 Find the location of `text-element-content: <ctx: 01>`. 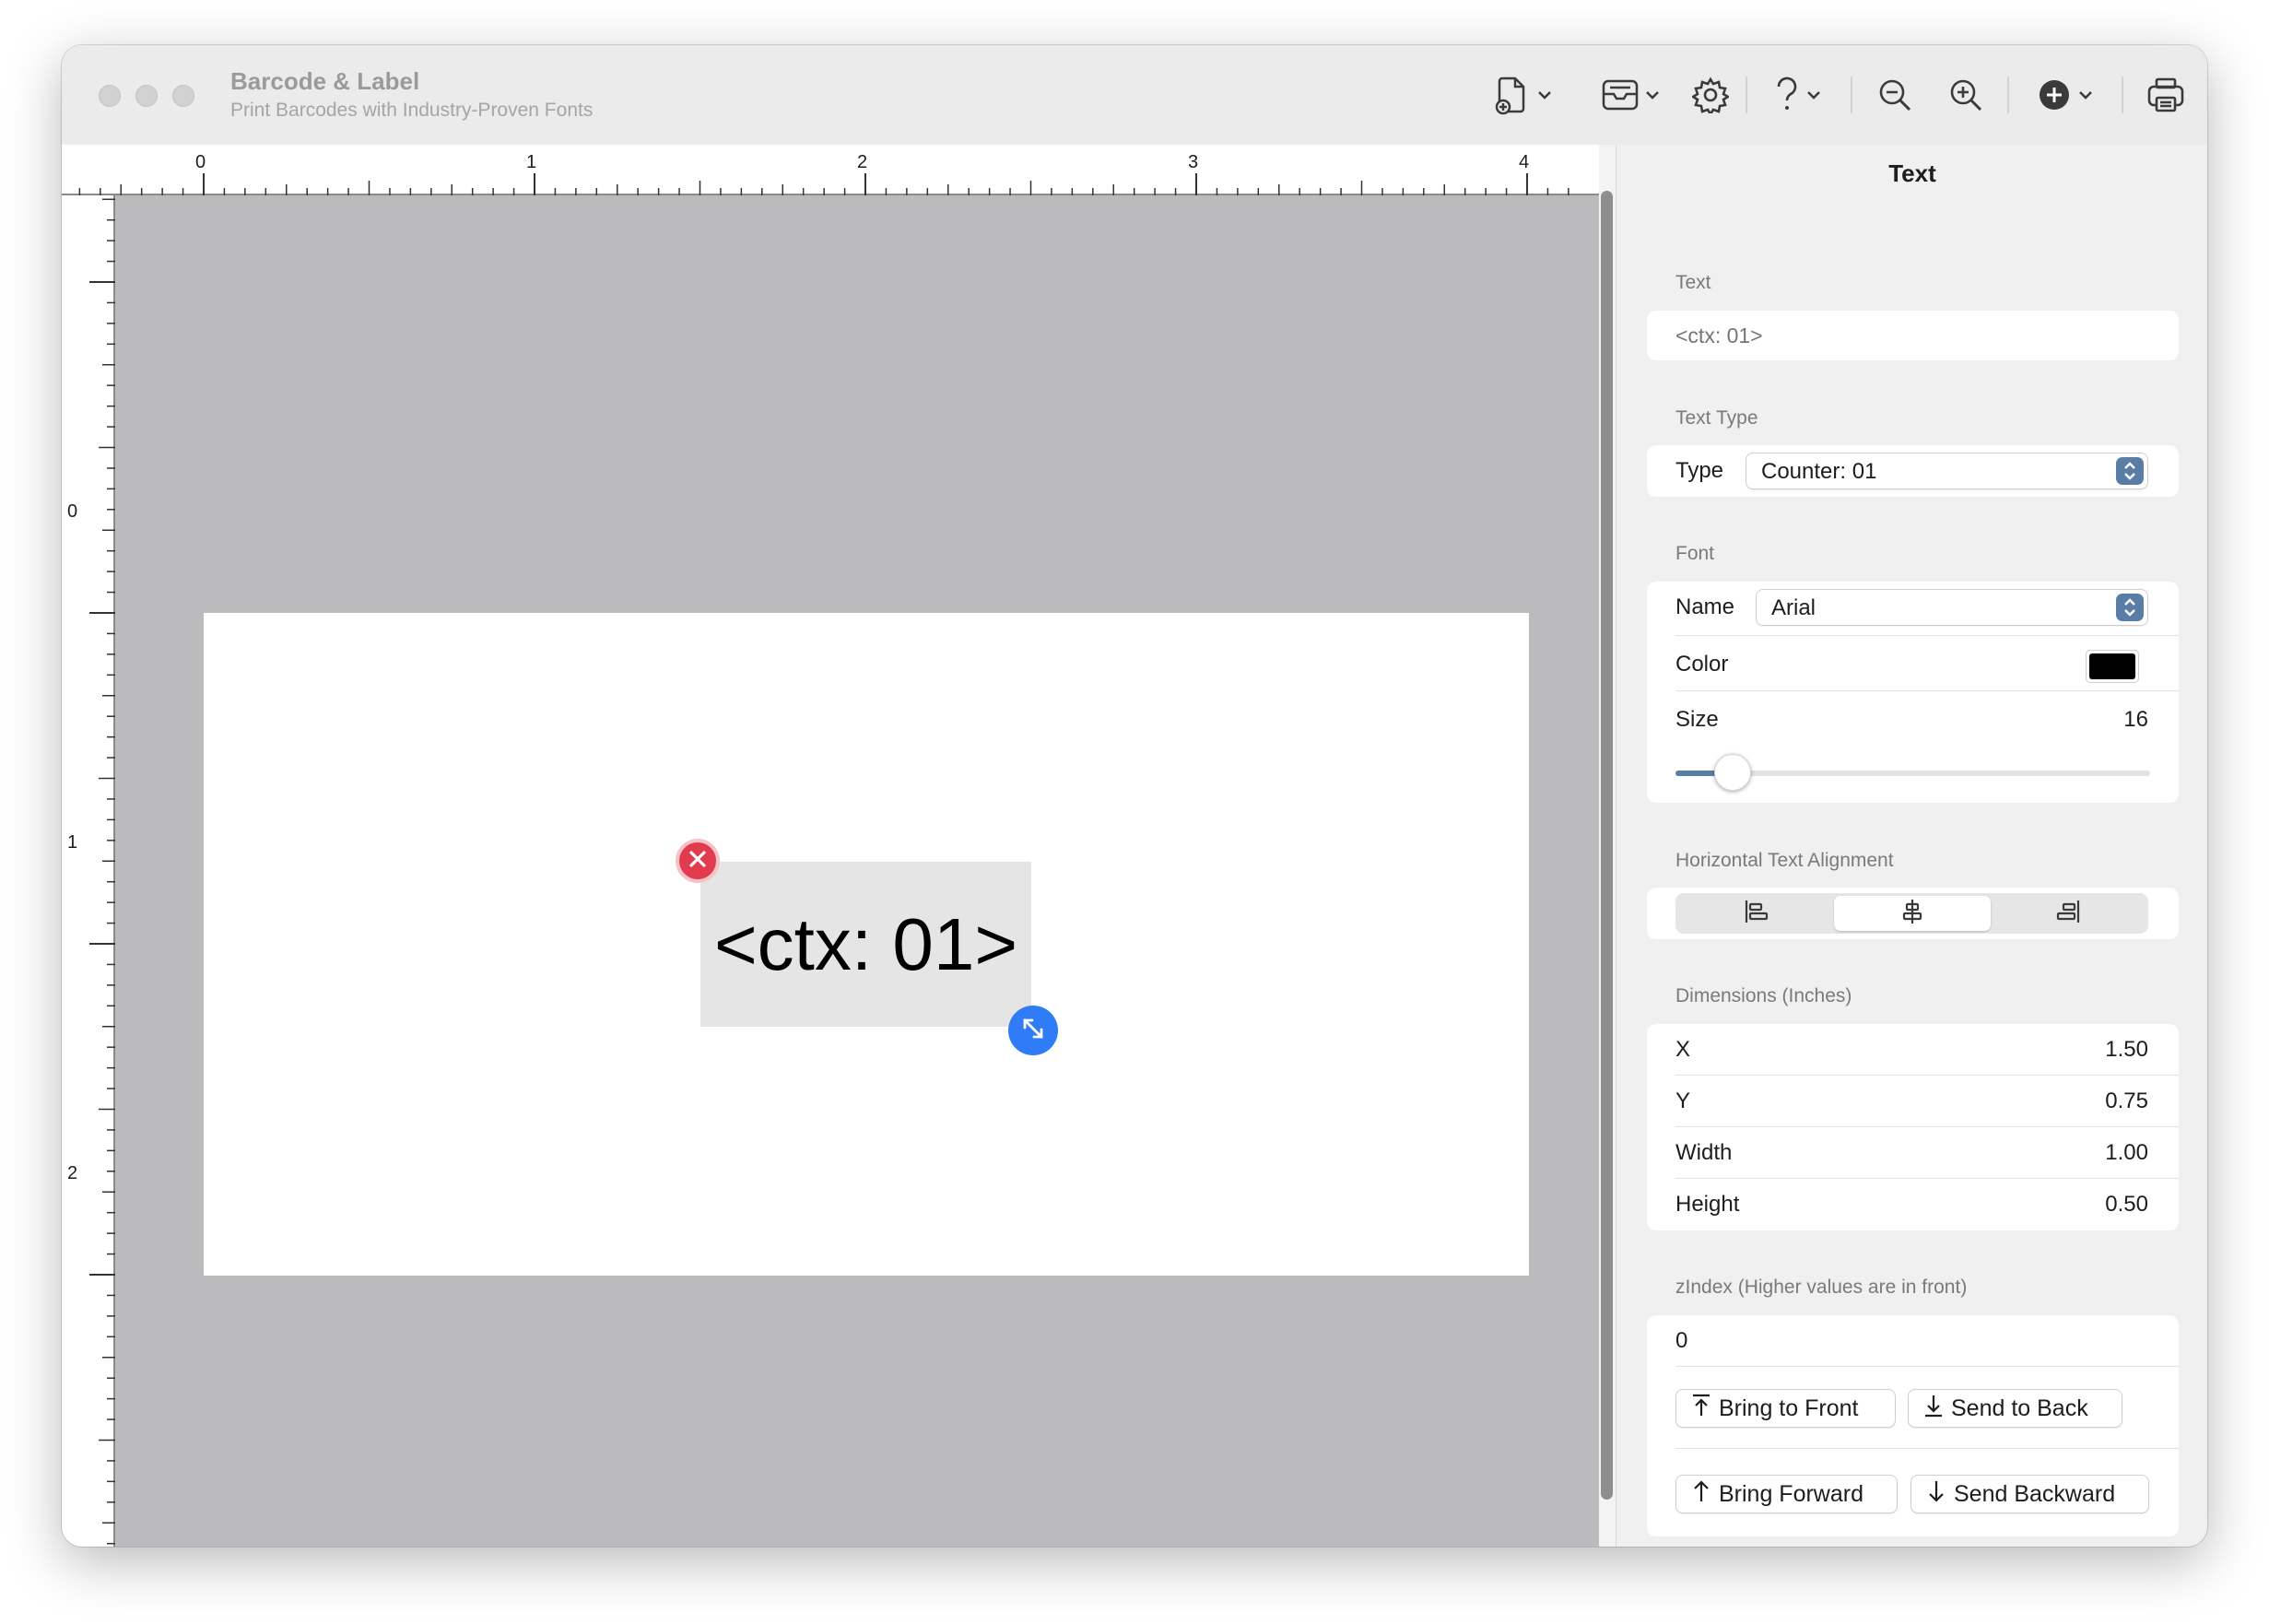

text-element-content: <ctx: 01> is located at coordinates (865, 943).